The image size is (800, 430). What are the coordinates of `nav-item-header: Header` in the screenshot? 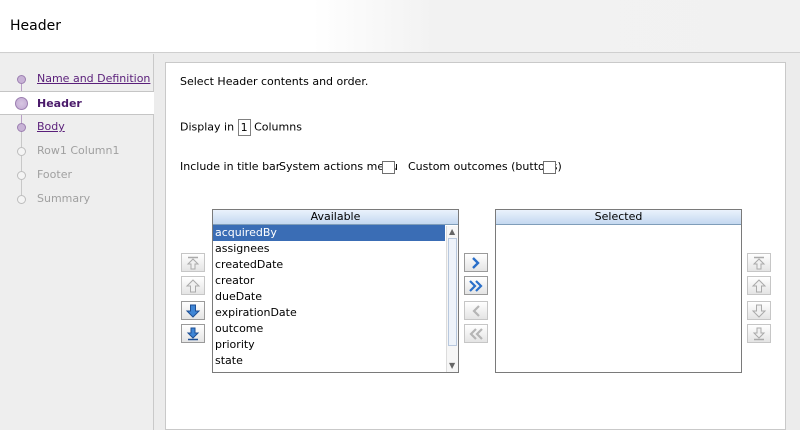 It's located at (77, 103).